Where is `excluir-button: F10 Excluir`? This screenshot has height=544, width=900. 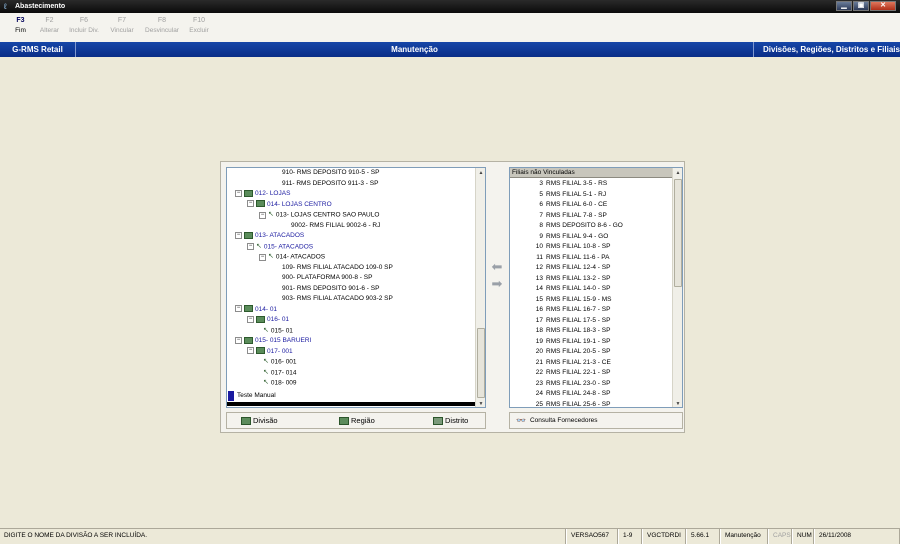
excluir-button: F10 Excluir is located at coordinates (199, 27).